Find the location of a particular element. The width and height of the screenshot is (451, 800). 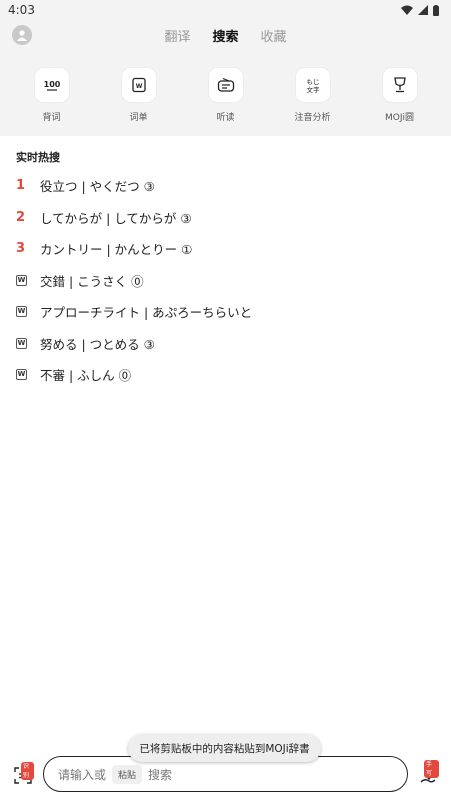

word-entry: 努める | つとめる ③ is located at coordinates (97, 344).